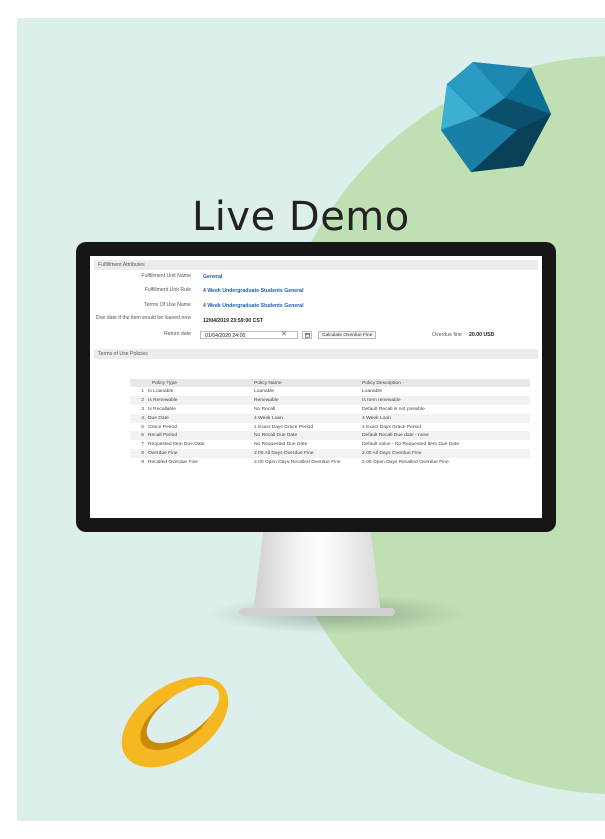 This screenshot has width=605, height=839. What do you see at coordinates (199, 400) in the screenshot?
I see `policy-type-cell: Is Renewable` at bounding box center [199, 400].